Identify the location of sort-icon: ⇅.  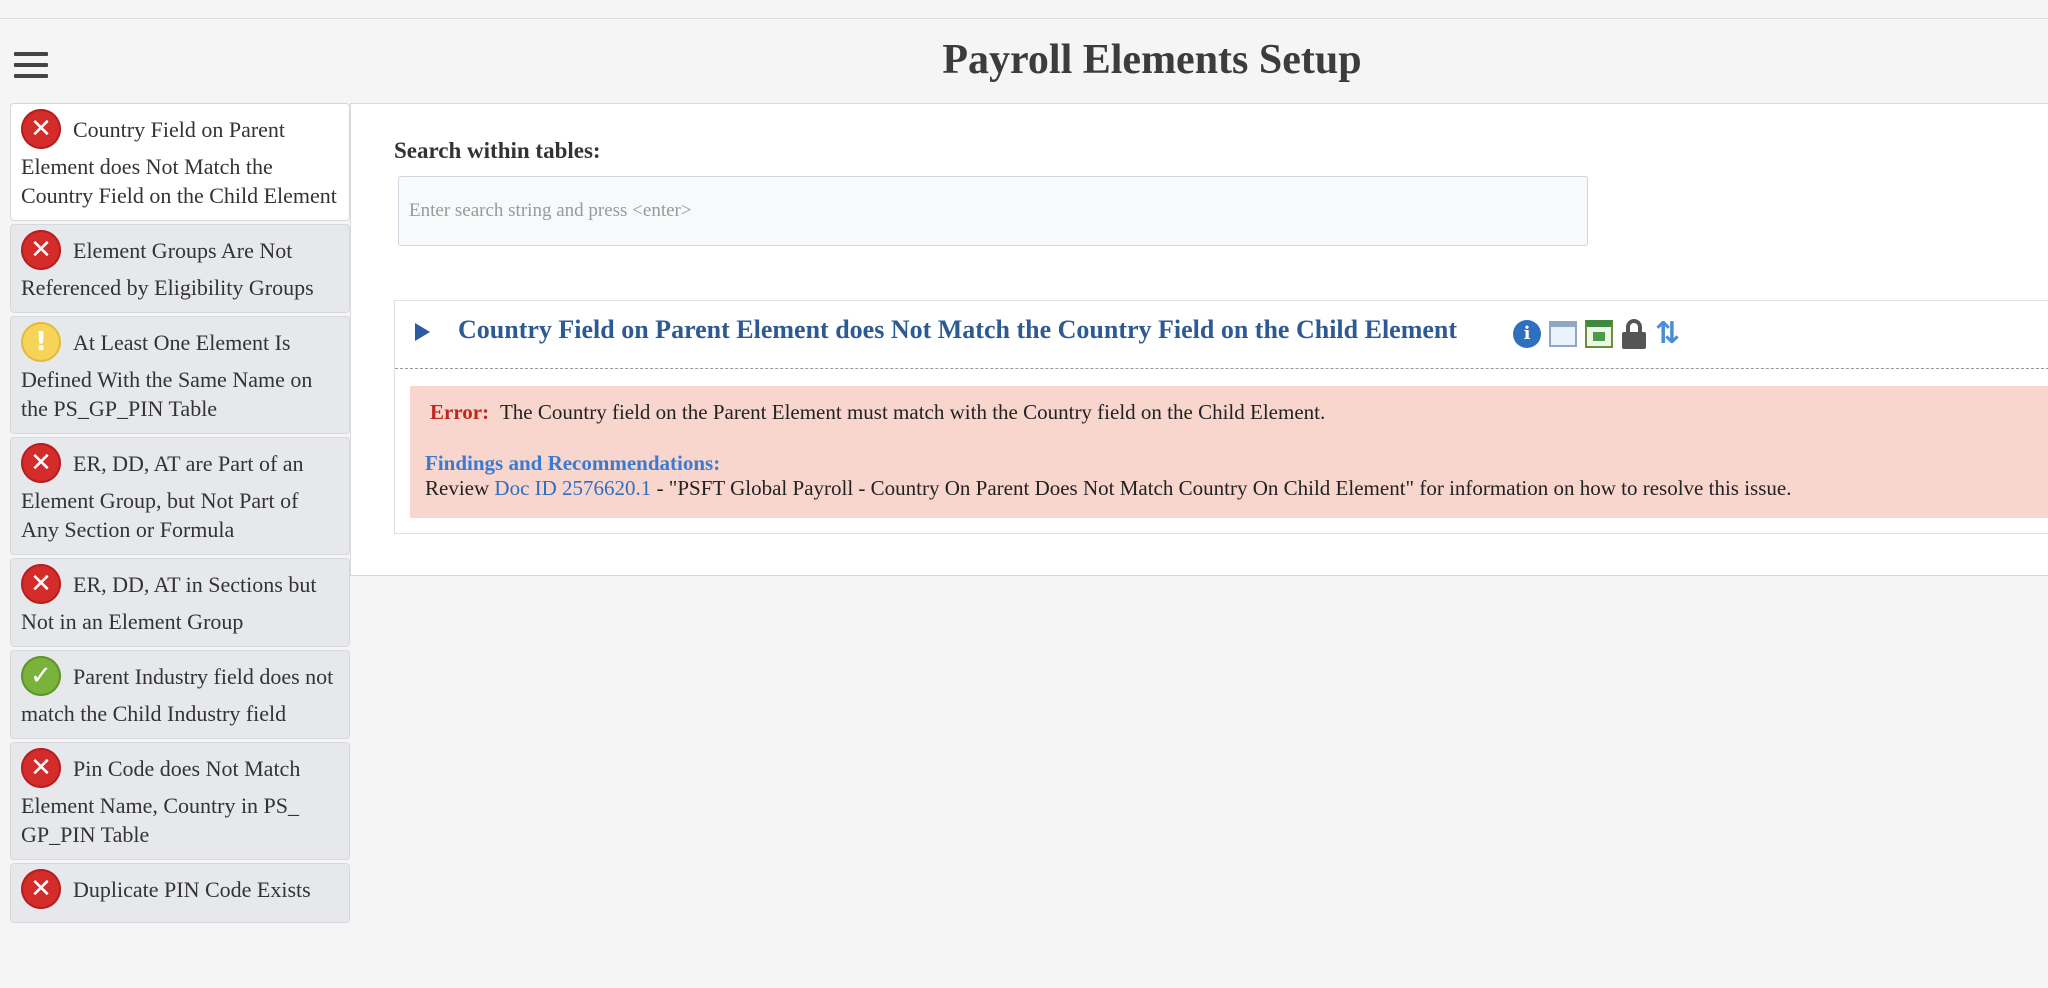
(1667, 334).